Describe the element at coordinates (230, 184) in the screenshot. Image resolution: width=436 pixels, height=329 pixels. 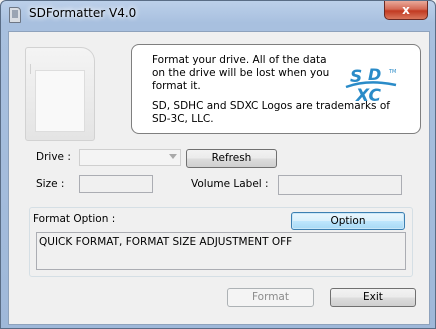
I see `volume-label-label: Volume Label :` at that location.